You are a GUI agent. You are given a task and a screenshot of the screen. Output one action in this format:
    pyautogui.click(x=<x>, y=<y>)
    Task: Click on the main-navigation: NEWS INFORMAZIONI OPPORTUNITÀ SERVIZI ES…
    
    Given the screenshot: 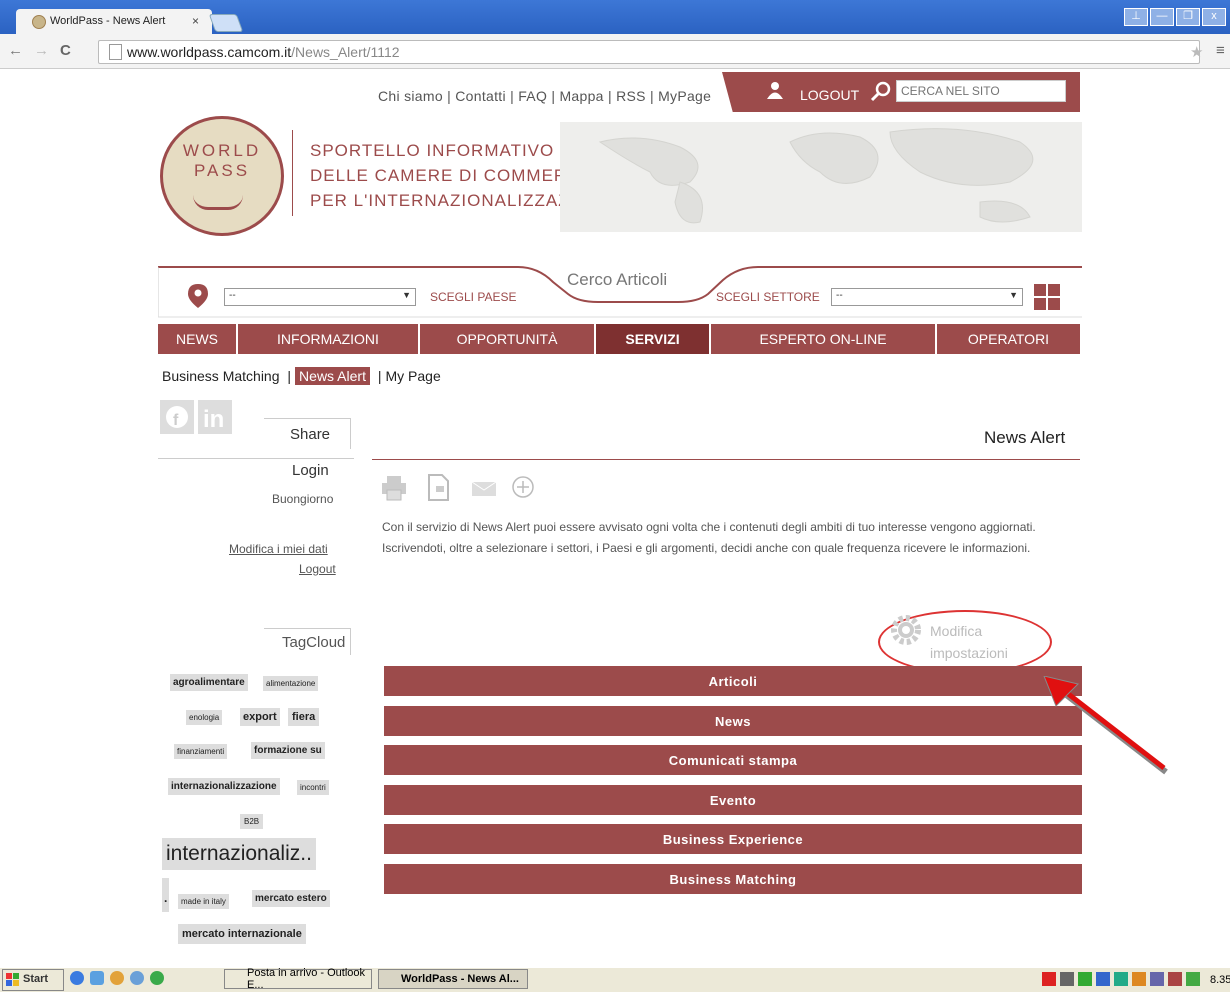 What is the action you would take?
    pyautogui.click(x=619, y=339)
    